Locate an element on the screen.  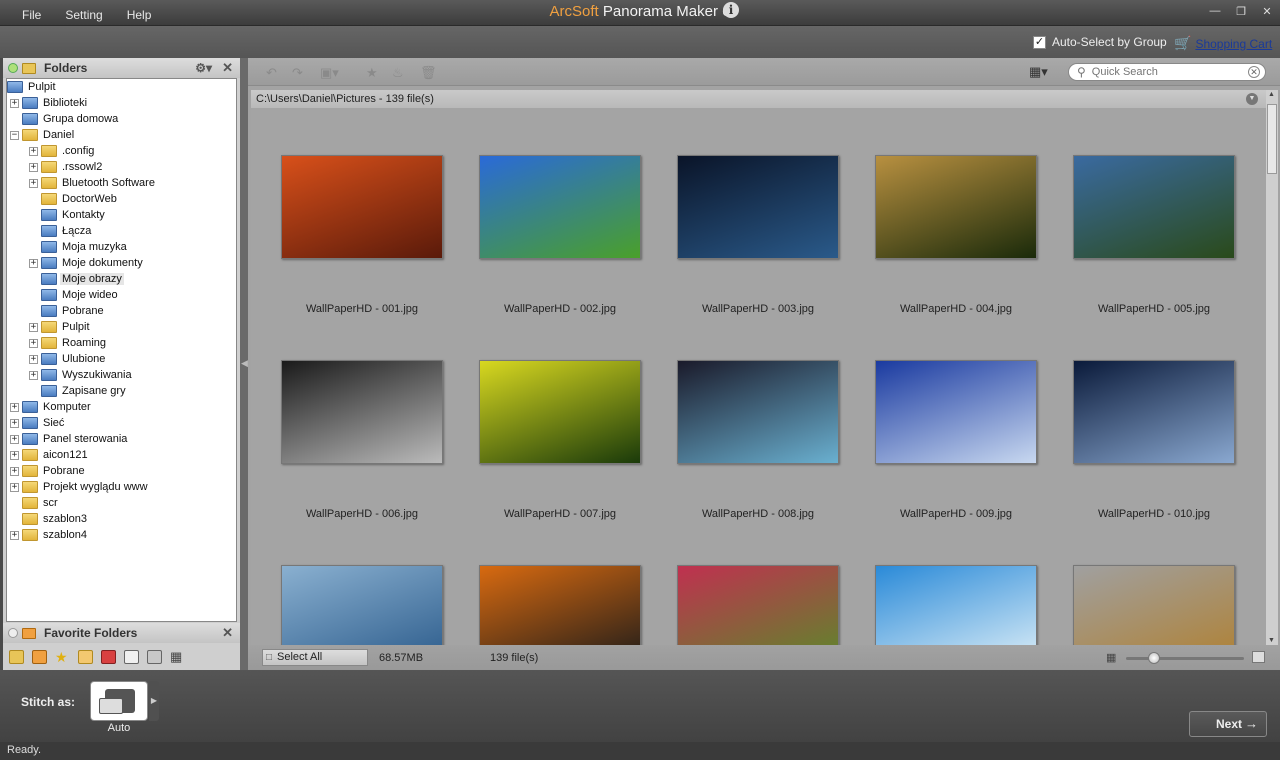
tree-item: + Bluetooth Software is located at coordinates (93, 183).